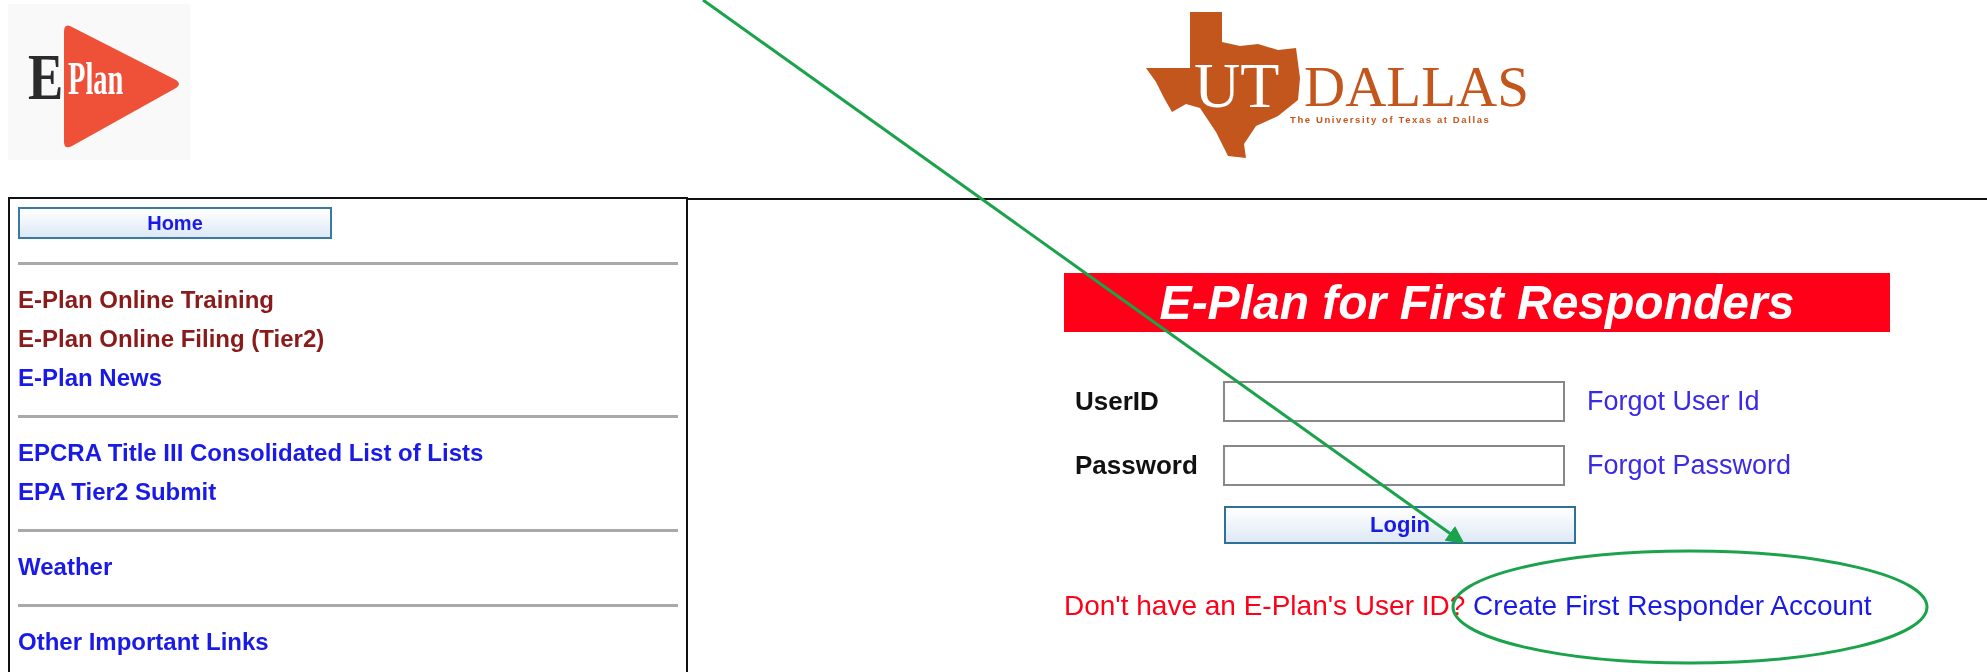 This screenshot has height=672, width=1987. Describe the element at coordinates (1400, 525) in the screenshot. I see `login-button: Login` at that location.